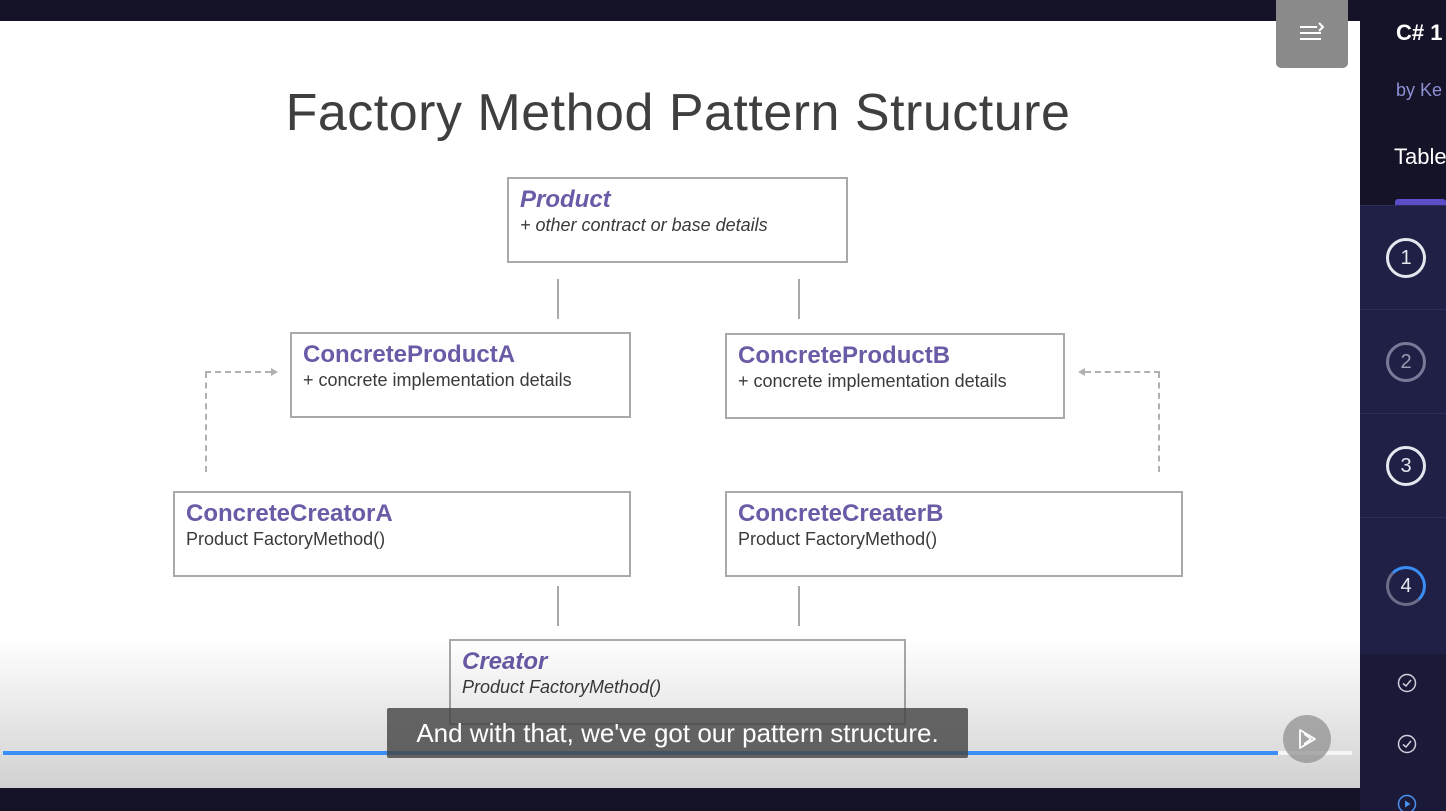 Image resolution: width=1446 pixels, height=811 pixels. I want to click on course-author-link: by Ke, so click(1419, 90).